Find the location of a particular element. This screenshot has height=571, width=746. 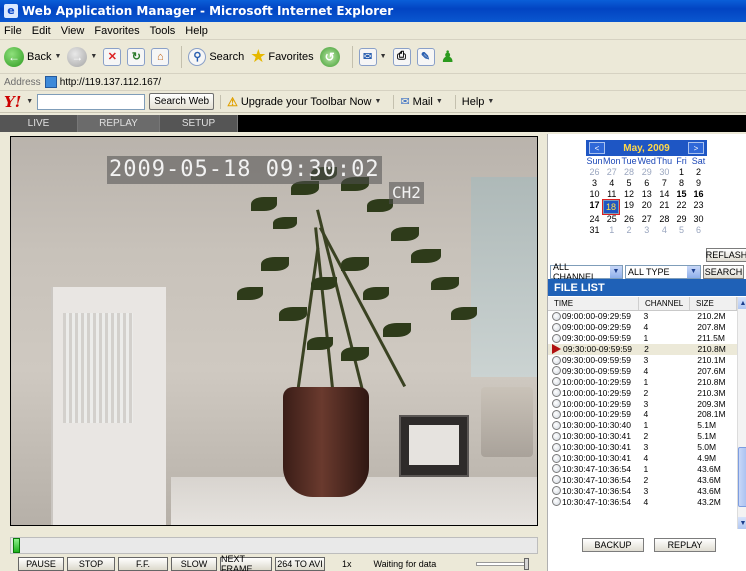

file-list-row: 10:30:00-10:30:40 1 5.1M is located at coordinates (642, 425).